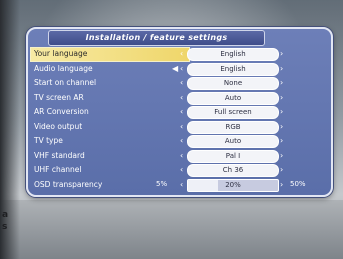 The height and width of the screenshot is (259, 343). What do you see at coordinates (58, 169) in the screenshot?
I see `setting-label: UHF channel` at bounding box center [58, 169].